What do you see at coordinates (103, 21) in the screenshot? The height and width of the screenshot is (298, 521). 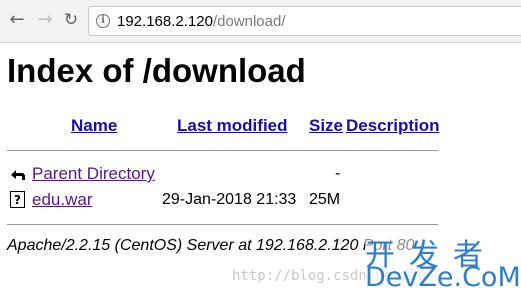 I see `info-icon: i` at bounding box center [103, 21].